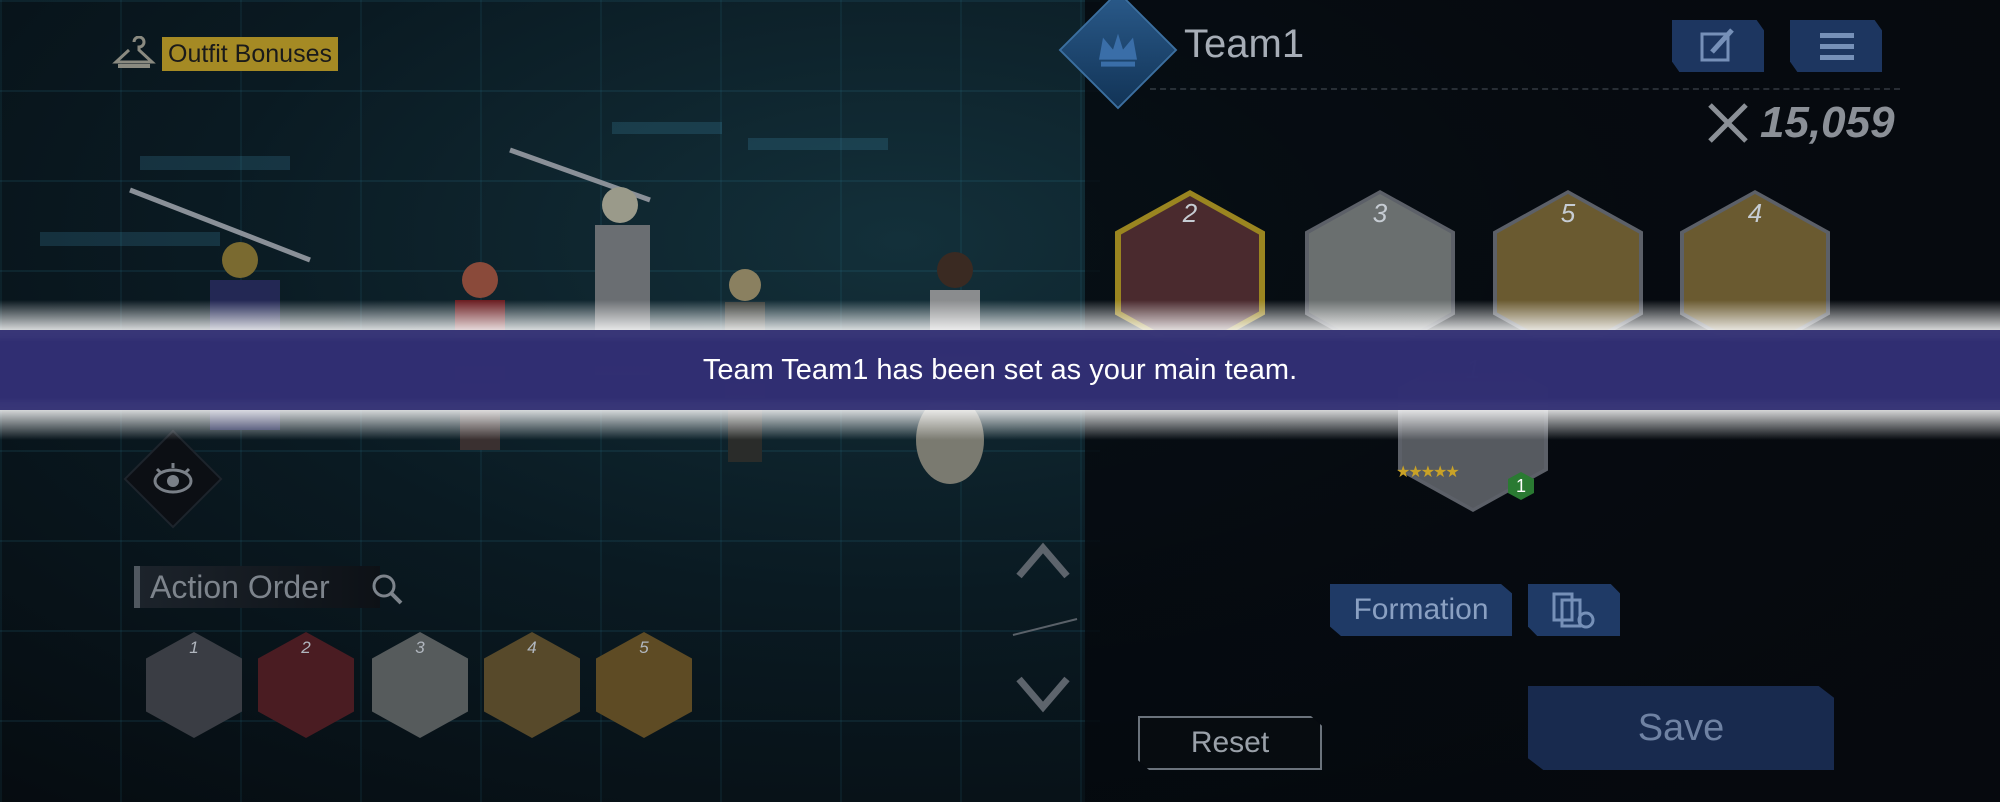 Image resolution: width=2000 pixels, height=802 pixels. What do you see at coordinates (1230, 743) in the screenshot?
I see `reset-button: Reset` at bounding box center [1230, 743].